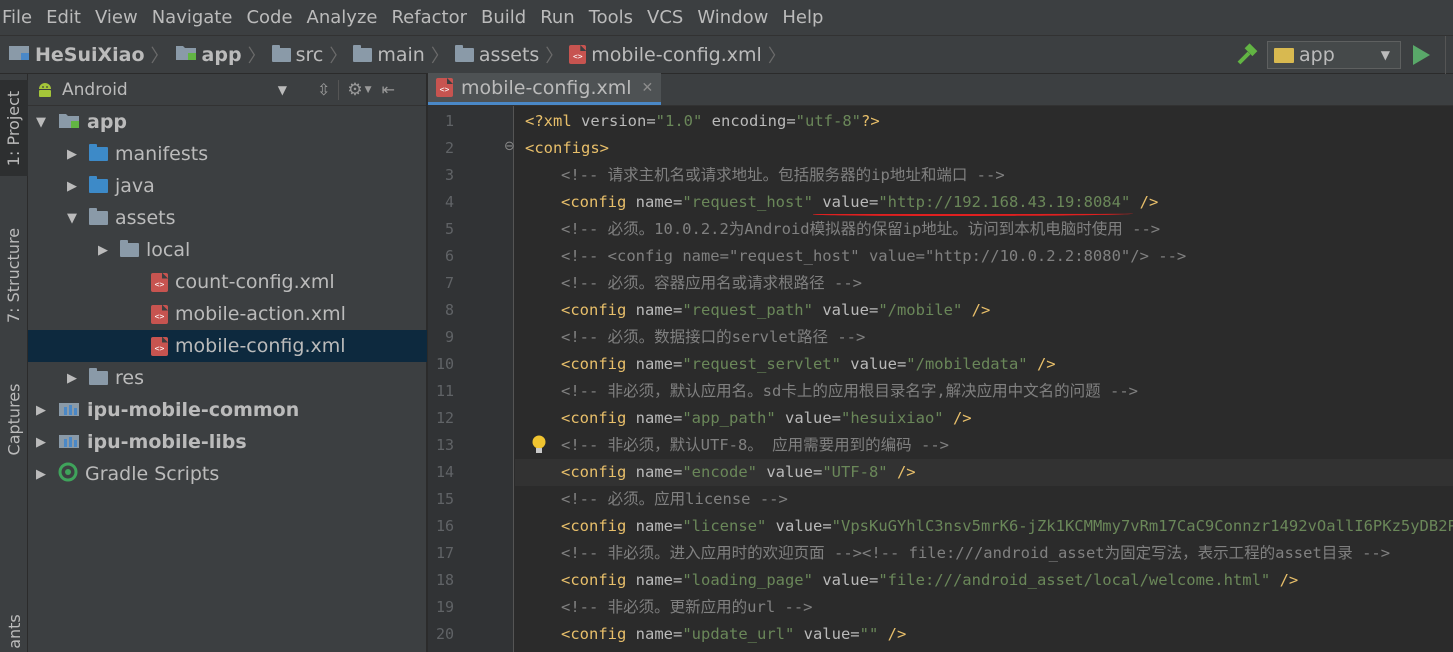 This screenshot has height=652, width=1453. What do you see at coordinates (545, 89) in the screenshot?
I see `tab-mobile-config: <> mobile-config.xml ✕` at bounding box center [545, 89].